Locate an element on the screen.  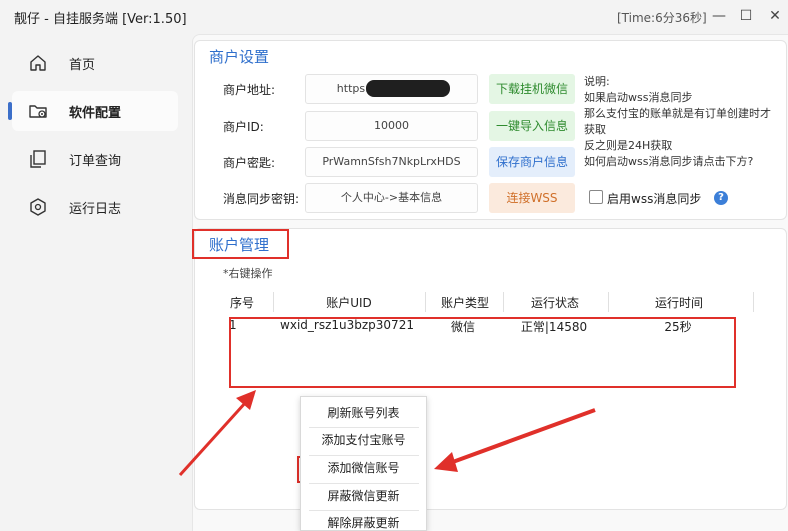
menu-item-add-alipay: 添加支付宝账号 is located at coordinates (363, 440).